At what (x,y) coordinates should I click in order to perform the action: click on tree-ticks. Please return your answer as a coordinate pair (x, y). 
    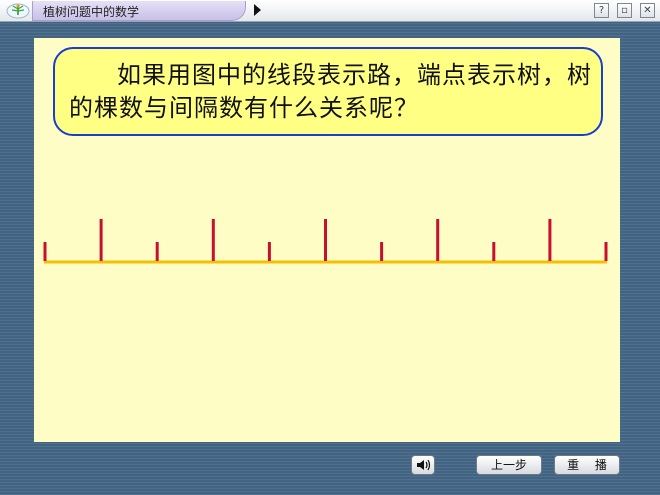
    Looking at the image, I should click on (325, 240).